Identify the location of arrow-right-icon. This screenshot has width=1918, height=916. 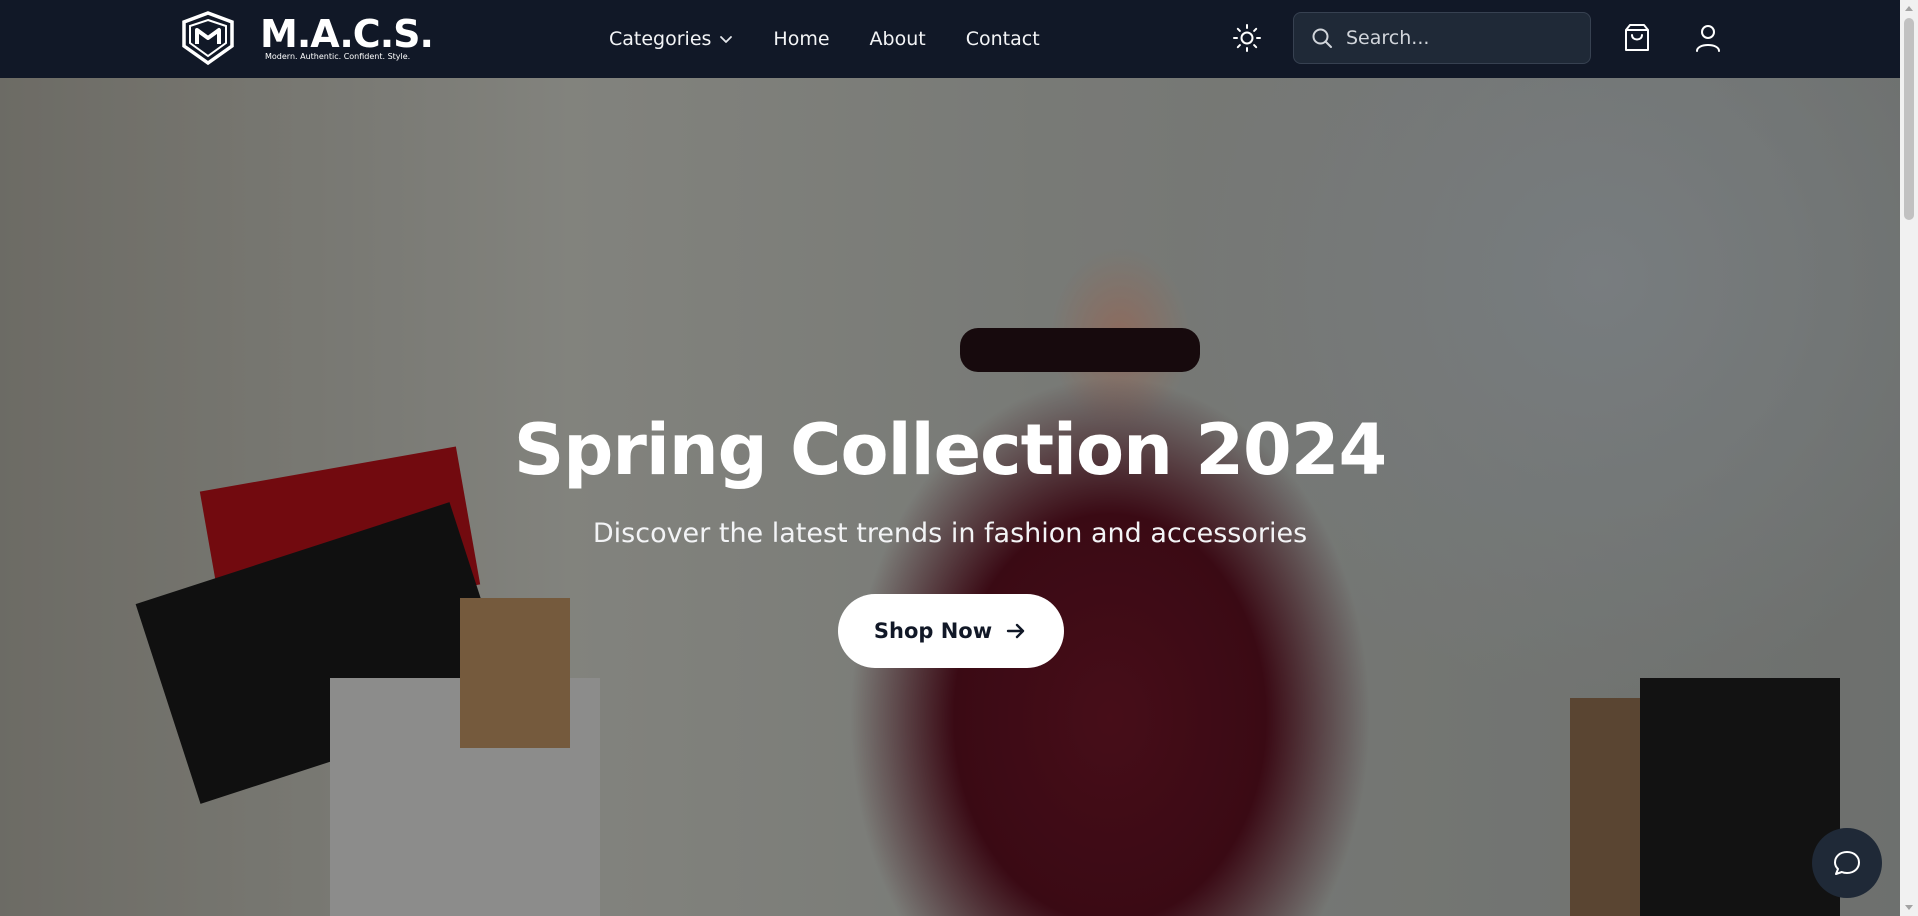
(1015, 631).